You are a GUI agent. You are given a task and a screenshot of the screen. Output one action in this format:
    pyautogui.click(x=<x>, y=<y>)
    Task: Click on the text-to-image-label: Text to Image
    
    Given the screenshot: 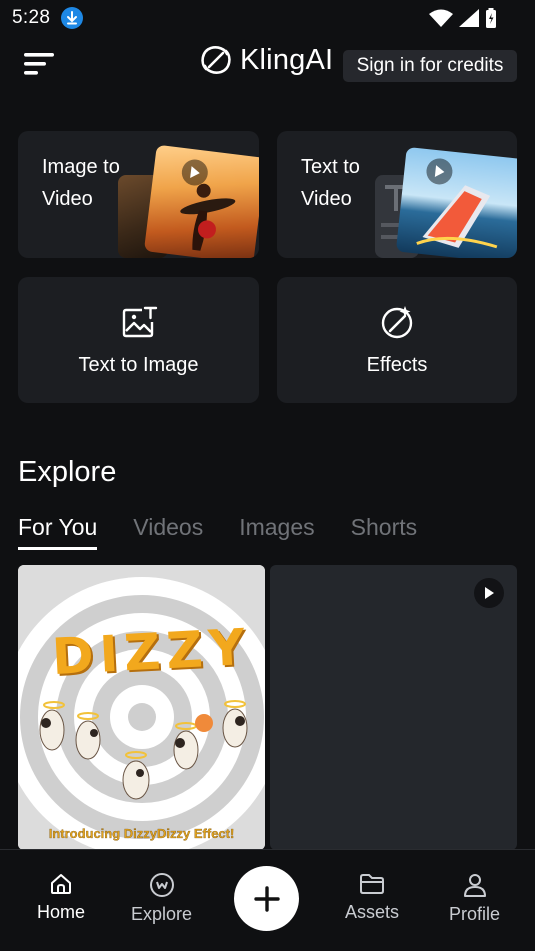 What is the action you would take?
    pyautogui.click(x=138, y=364)
    